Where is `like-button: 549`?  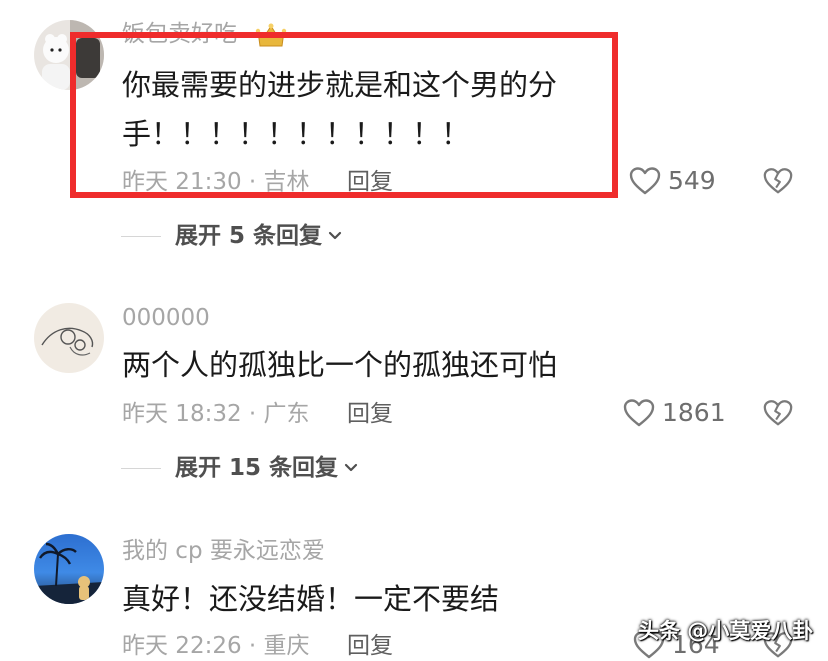
like-button: 549 is located at coordinates (672, 181).